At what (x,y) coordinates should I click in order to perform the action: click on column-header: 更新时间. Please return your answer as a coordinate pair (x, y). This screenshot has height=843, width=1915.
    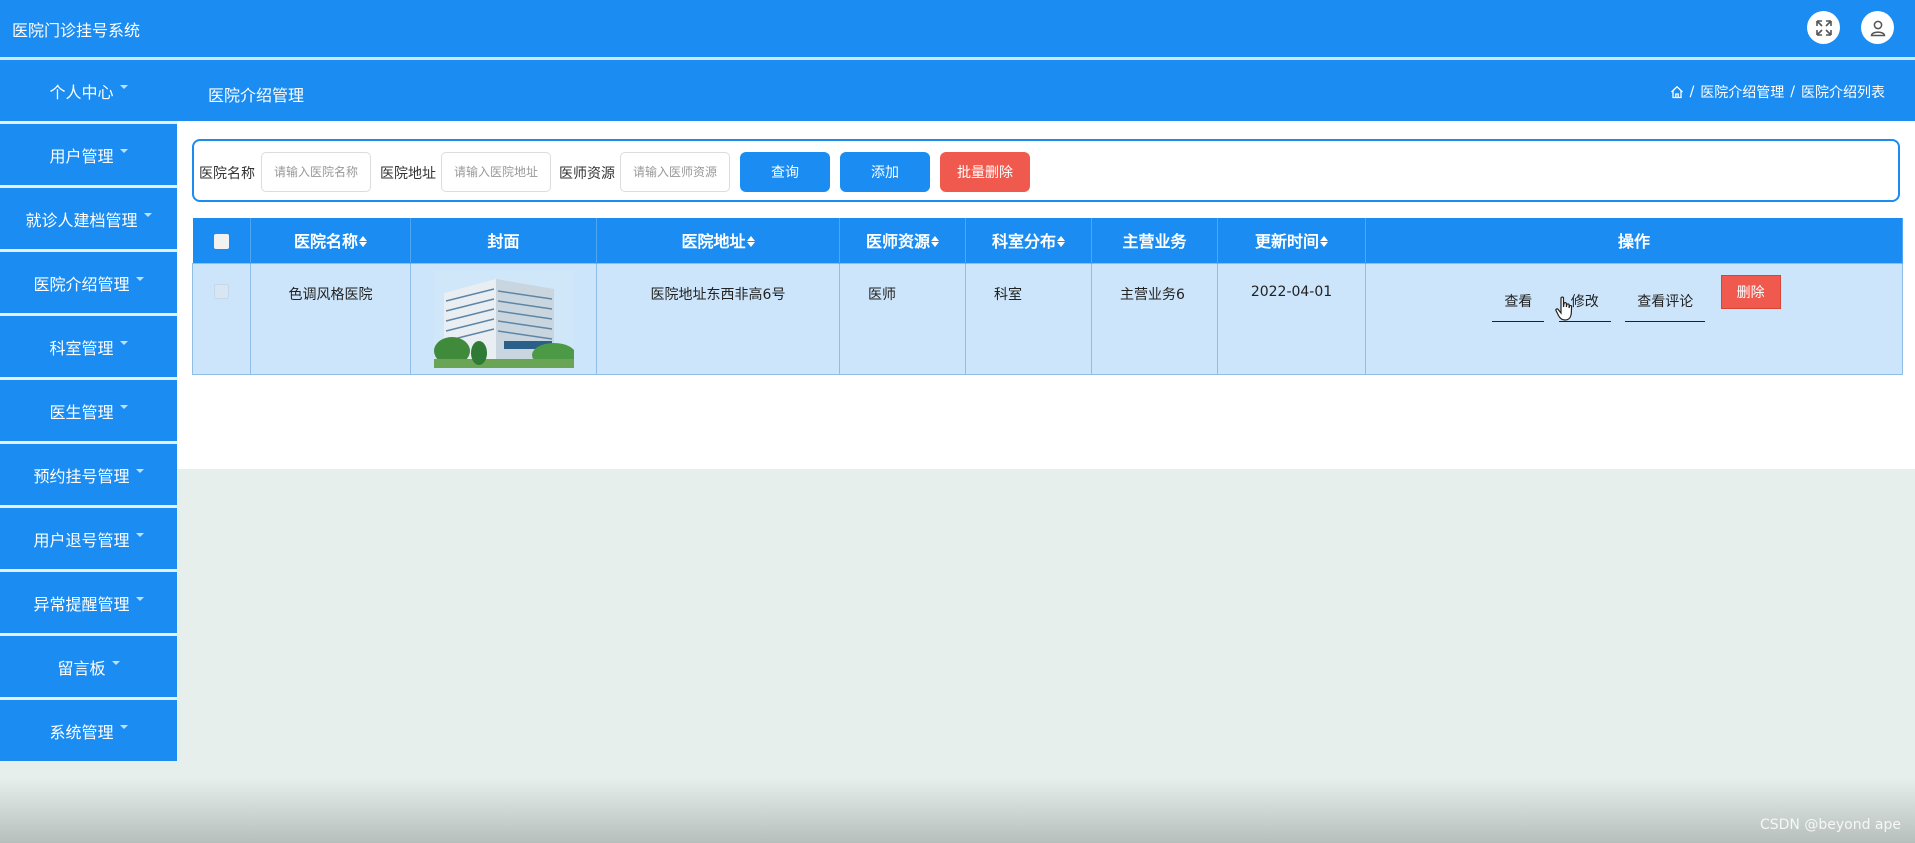
    Looking at the image, I should click on (1291, 240).